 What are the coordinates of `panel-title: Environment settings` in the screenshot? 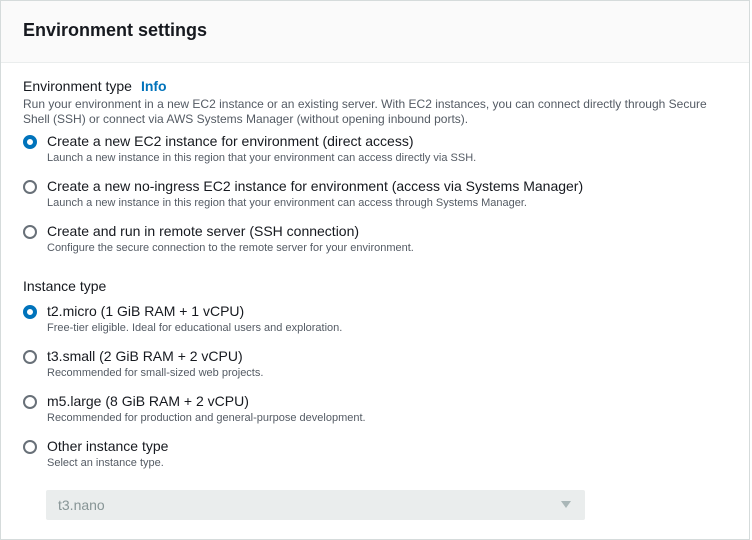 It's located at (115, 30).